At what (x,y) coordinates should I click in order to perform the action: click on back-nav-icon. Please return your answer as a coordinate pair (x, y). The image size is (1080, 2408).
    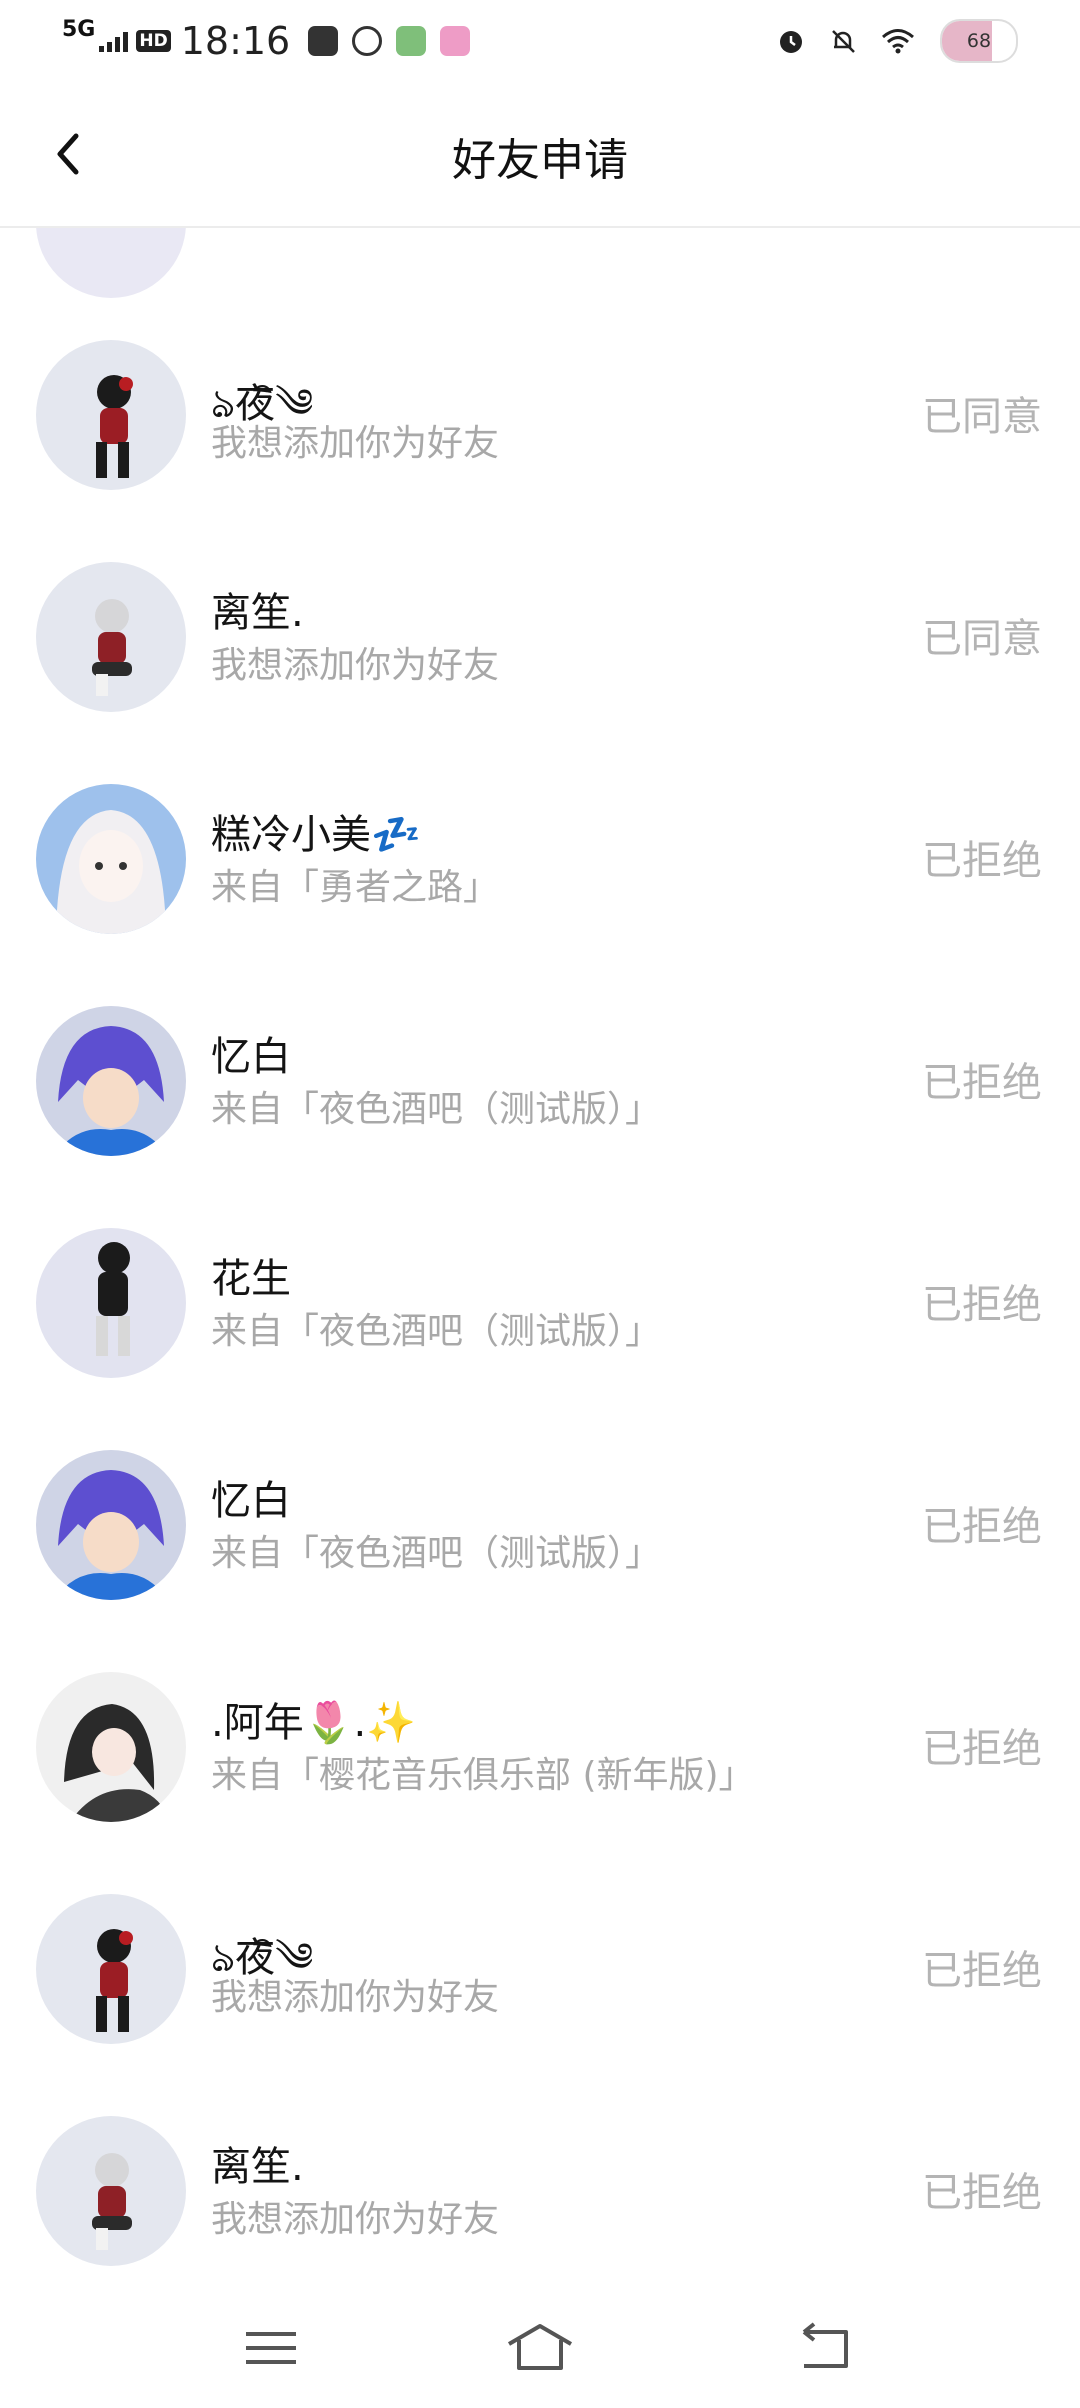
    Looking at the image, I should click on (825, 2348).